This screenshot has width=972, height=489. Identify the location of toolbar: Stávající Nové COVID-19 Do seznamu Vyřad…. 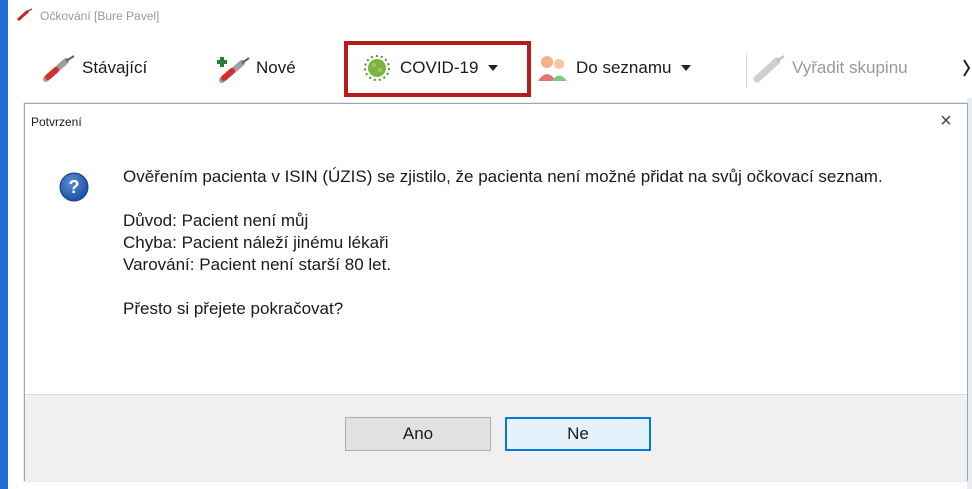
(490, 64).